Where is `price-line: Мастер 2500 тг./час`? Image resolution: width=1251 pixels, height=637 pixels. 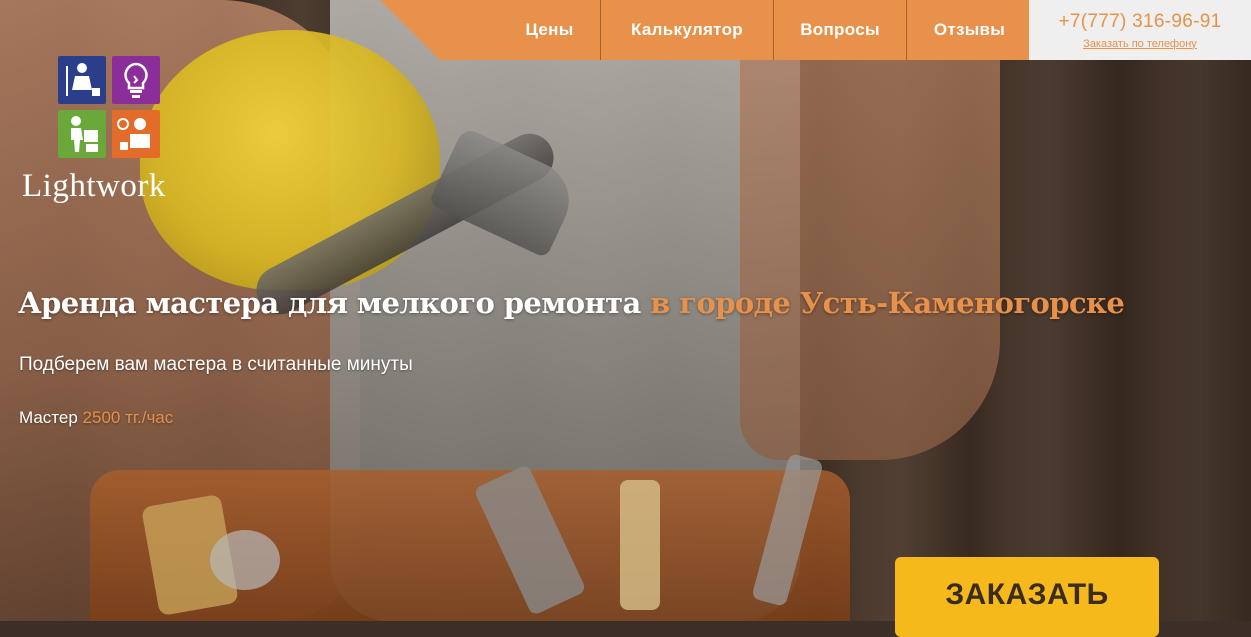
price-line: Мастер 2500 тг./час is located at coordinates (96, 418).